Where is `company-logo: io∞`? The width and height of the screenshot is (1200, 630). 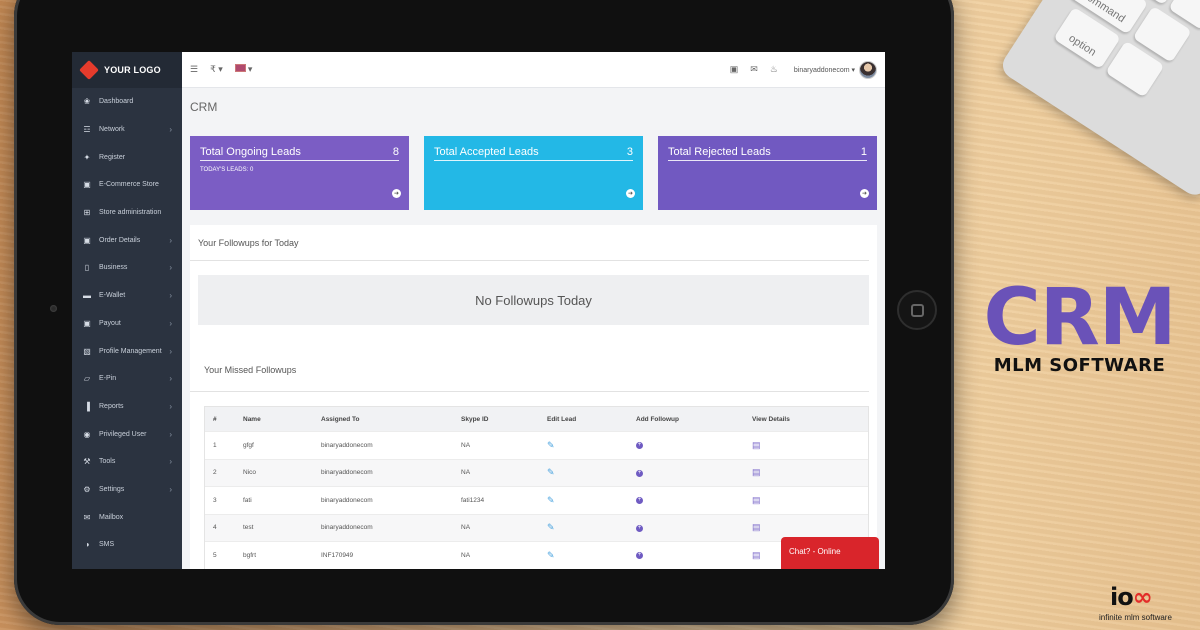
company-logo: io∞ is located at coordinates (1131, 597).